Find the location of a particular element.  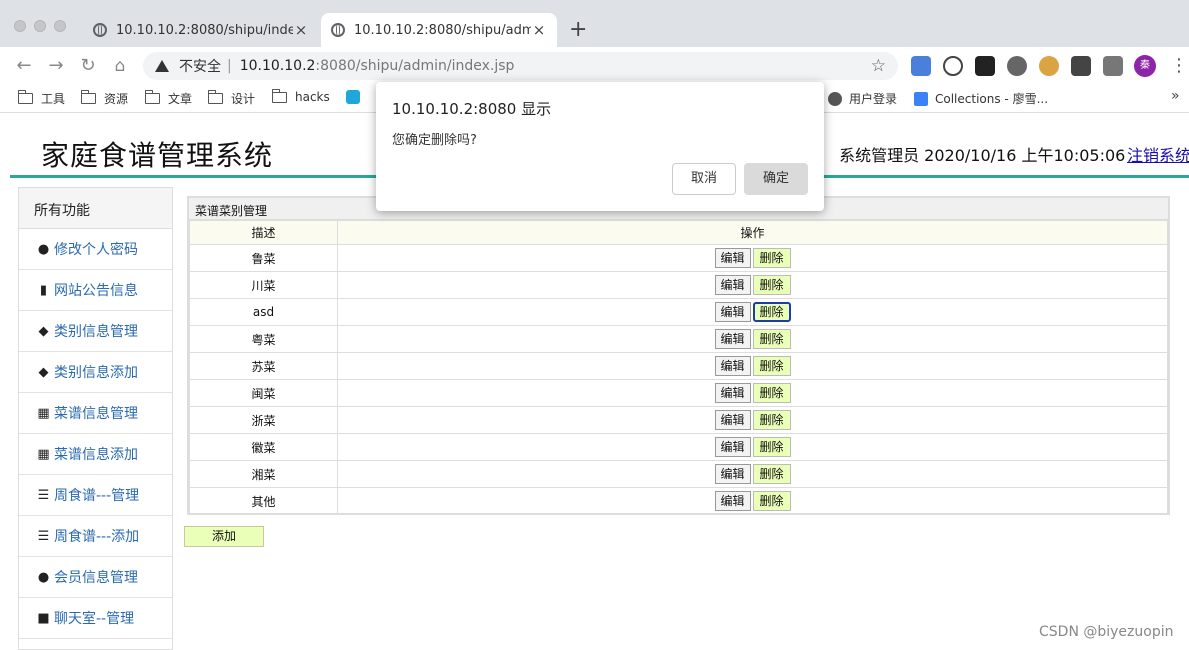

cookie-extension-icon is located at coordinates (1049, 66).